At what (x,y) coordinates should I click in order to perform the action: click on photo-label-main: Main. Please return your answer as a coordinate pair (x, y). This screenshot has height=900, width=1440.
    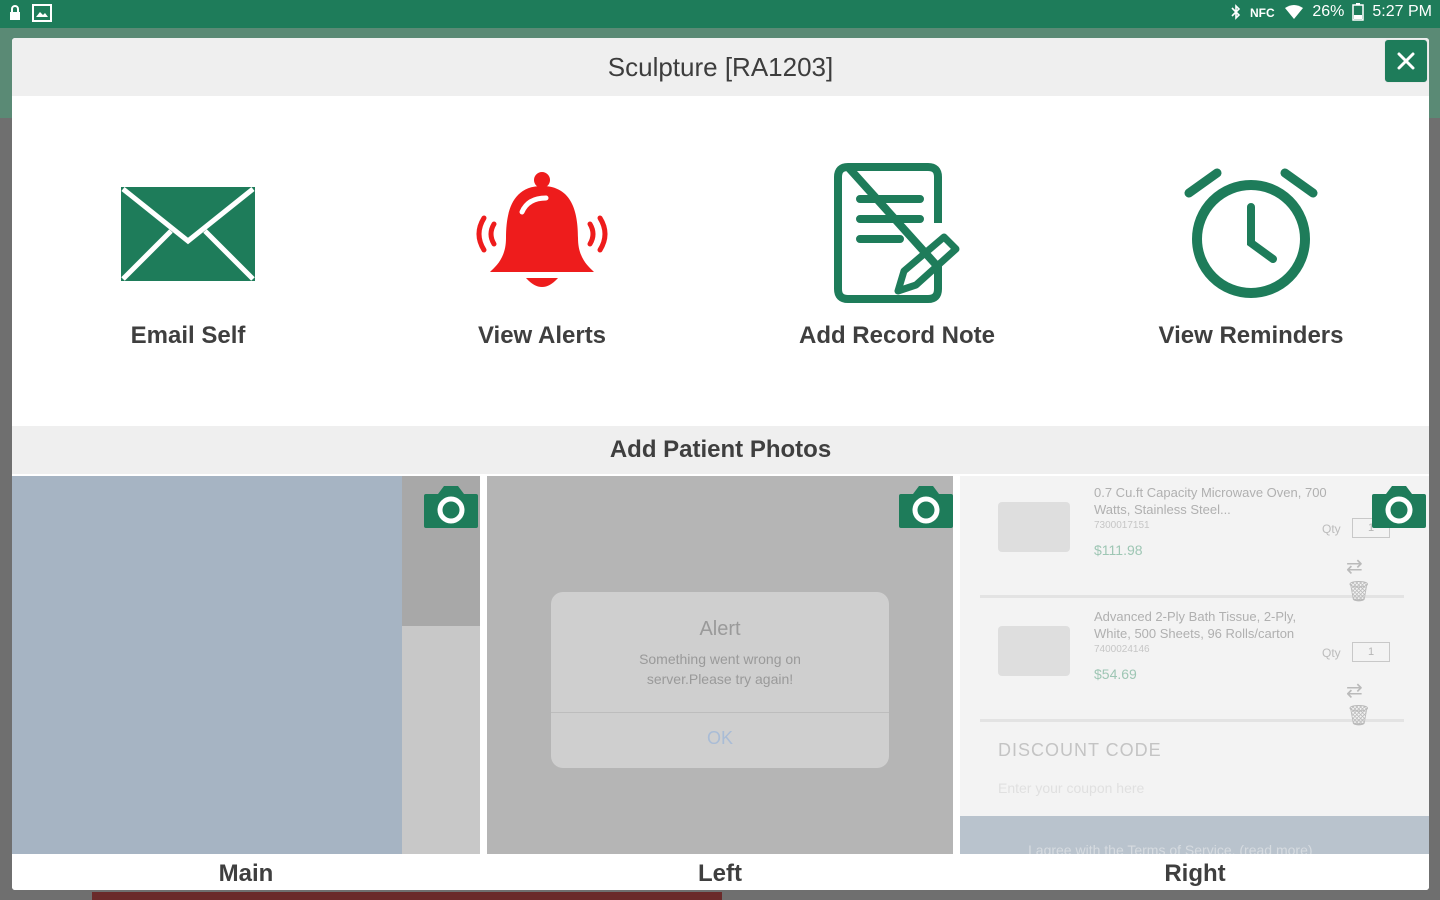
    Looking at the image, I should click on (246, 873).